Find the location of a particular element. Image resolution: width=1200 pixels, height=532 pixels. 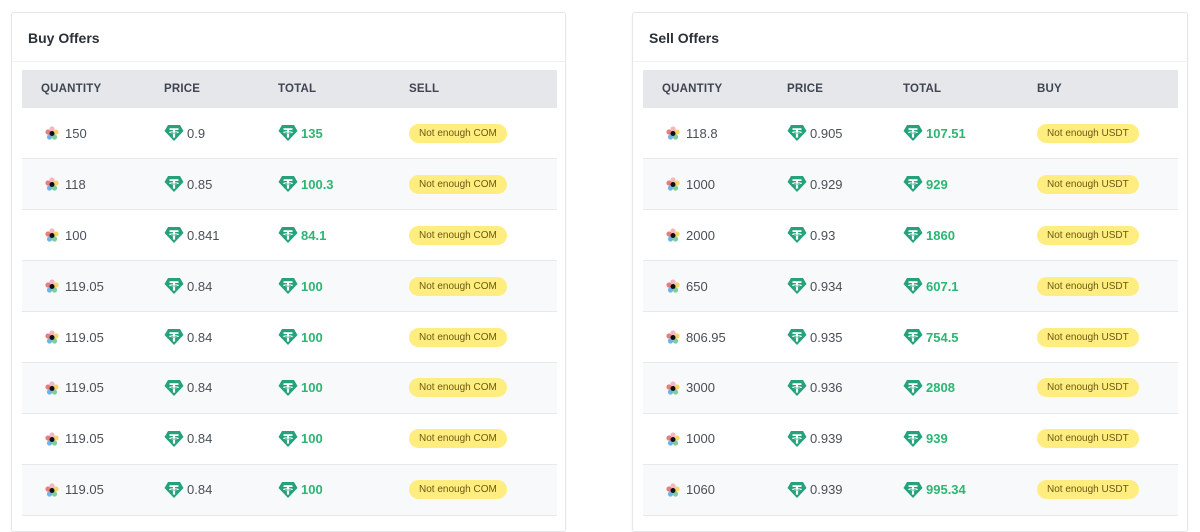

total-value: 939 is located at coordinates (937, 439).